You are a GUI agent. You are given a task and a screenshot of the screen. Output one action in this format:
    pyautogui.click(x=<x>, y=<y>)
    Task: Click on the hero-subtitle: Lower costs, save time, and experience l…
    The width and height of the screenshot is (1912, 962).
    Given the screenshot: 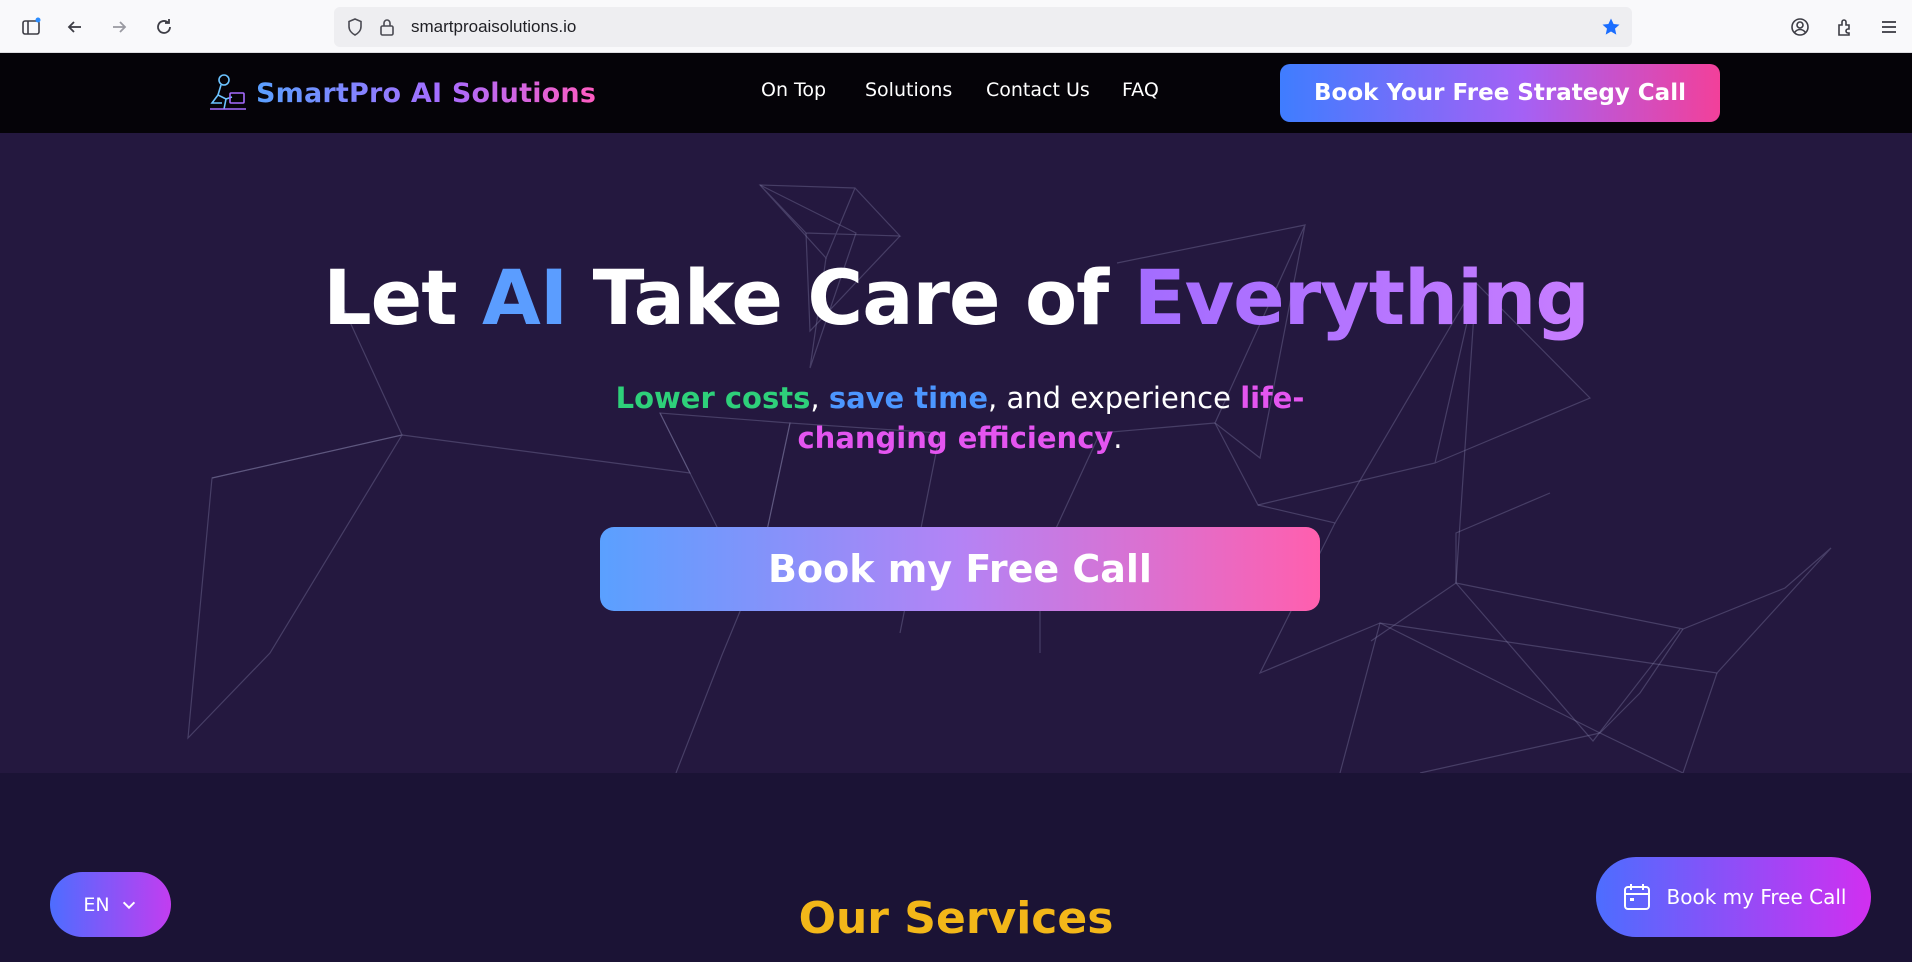 What is the action you would take?
    pyautogui.click(x=960, y=418)
    